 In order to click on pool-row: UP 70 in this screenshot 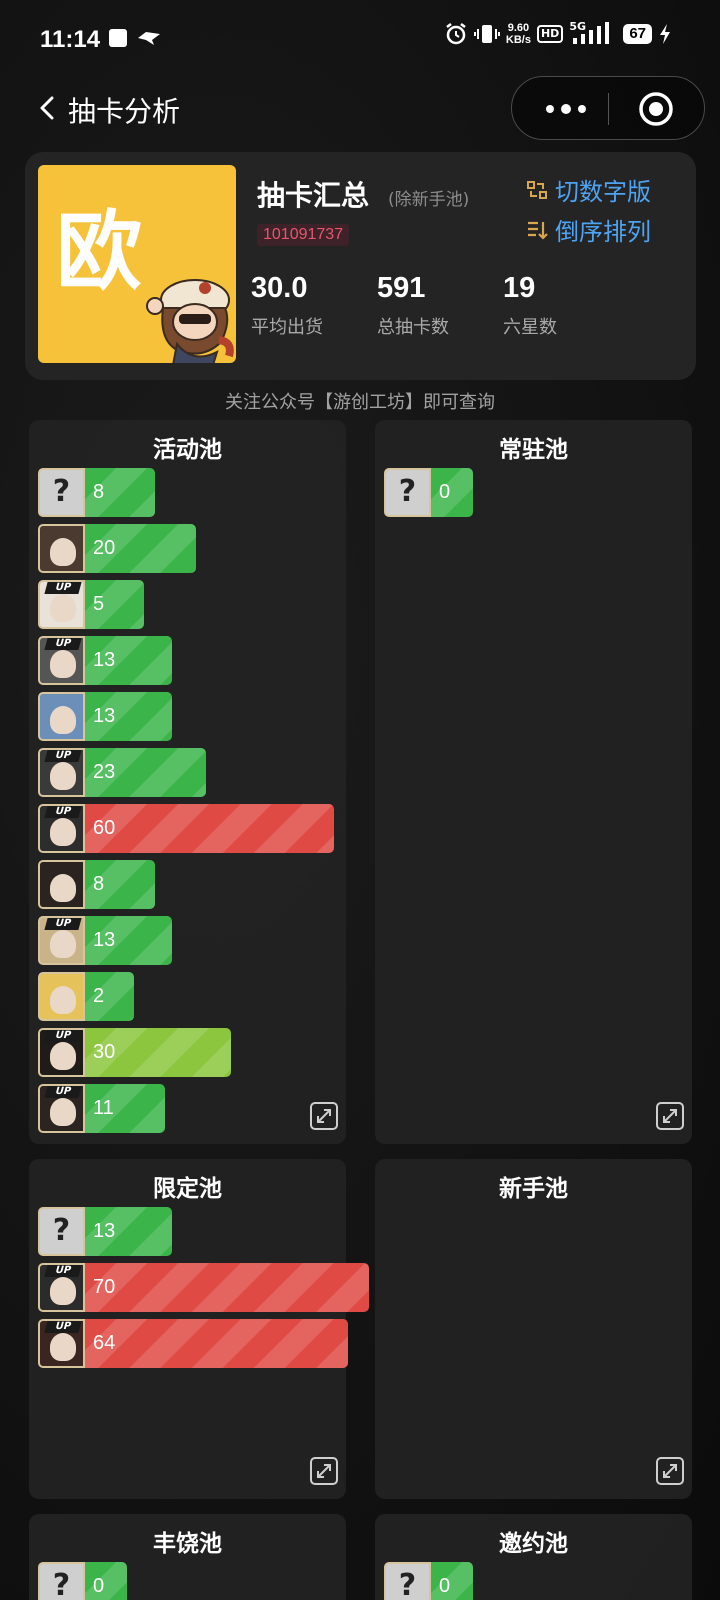, I will do `click(203, 1287)`.